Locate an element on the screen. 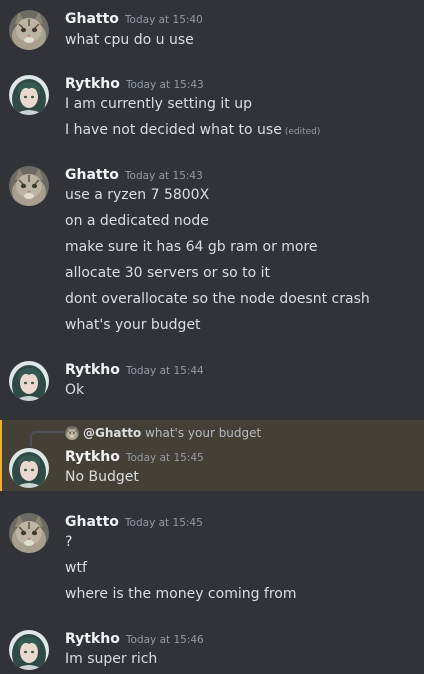 The height and width of the screenshot is (674, 424). message-text: Ok is located at coordinates (75, 390).